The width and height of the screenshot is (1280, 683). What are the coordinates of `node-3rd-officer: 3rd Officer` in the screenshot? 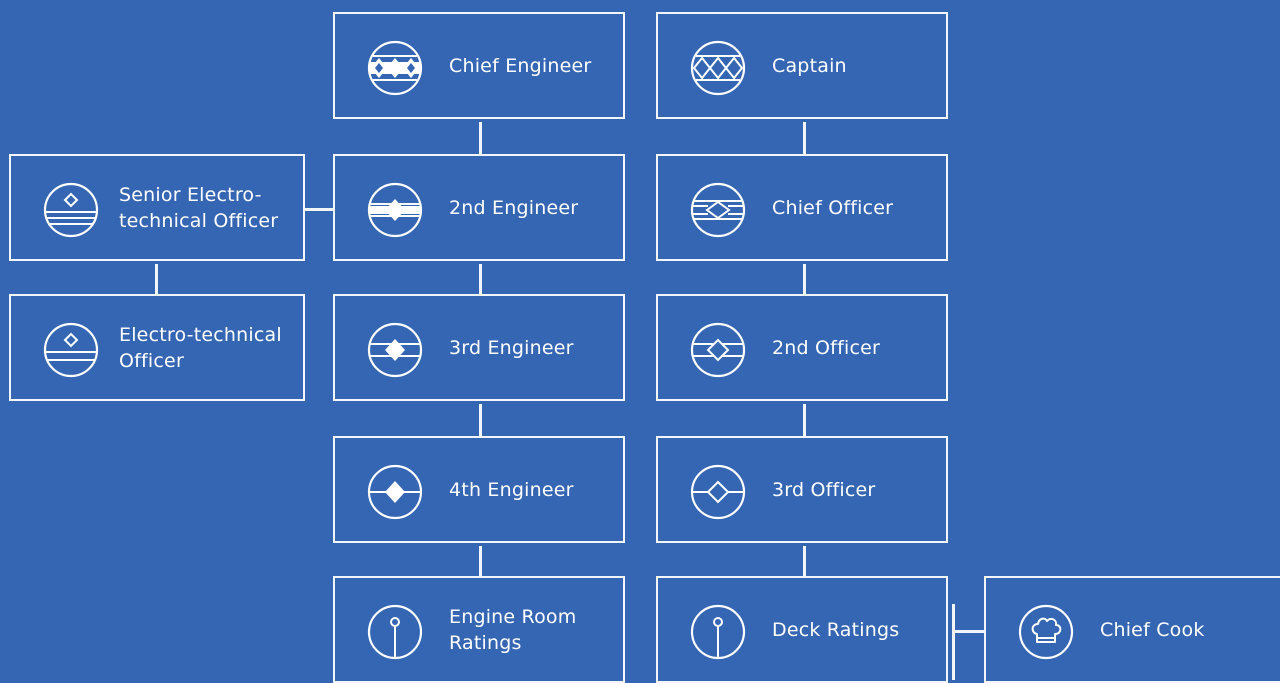 It's located at (802, 489).